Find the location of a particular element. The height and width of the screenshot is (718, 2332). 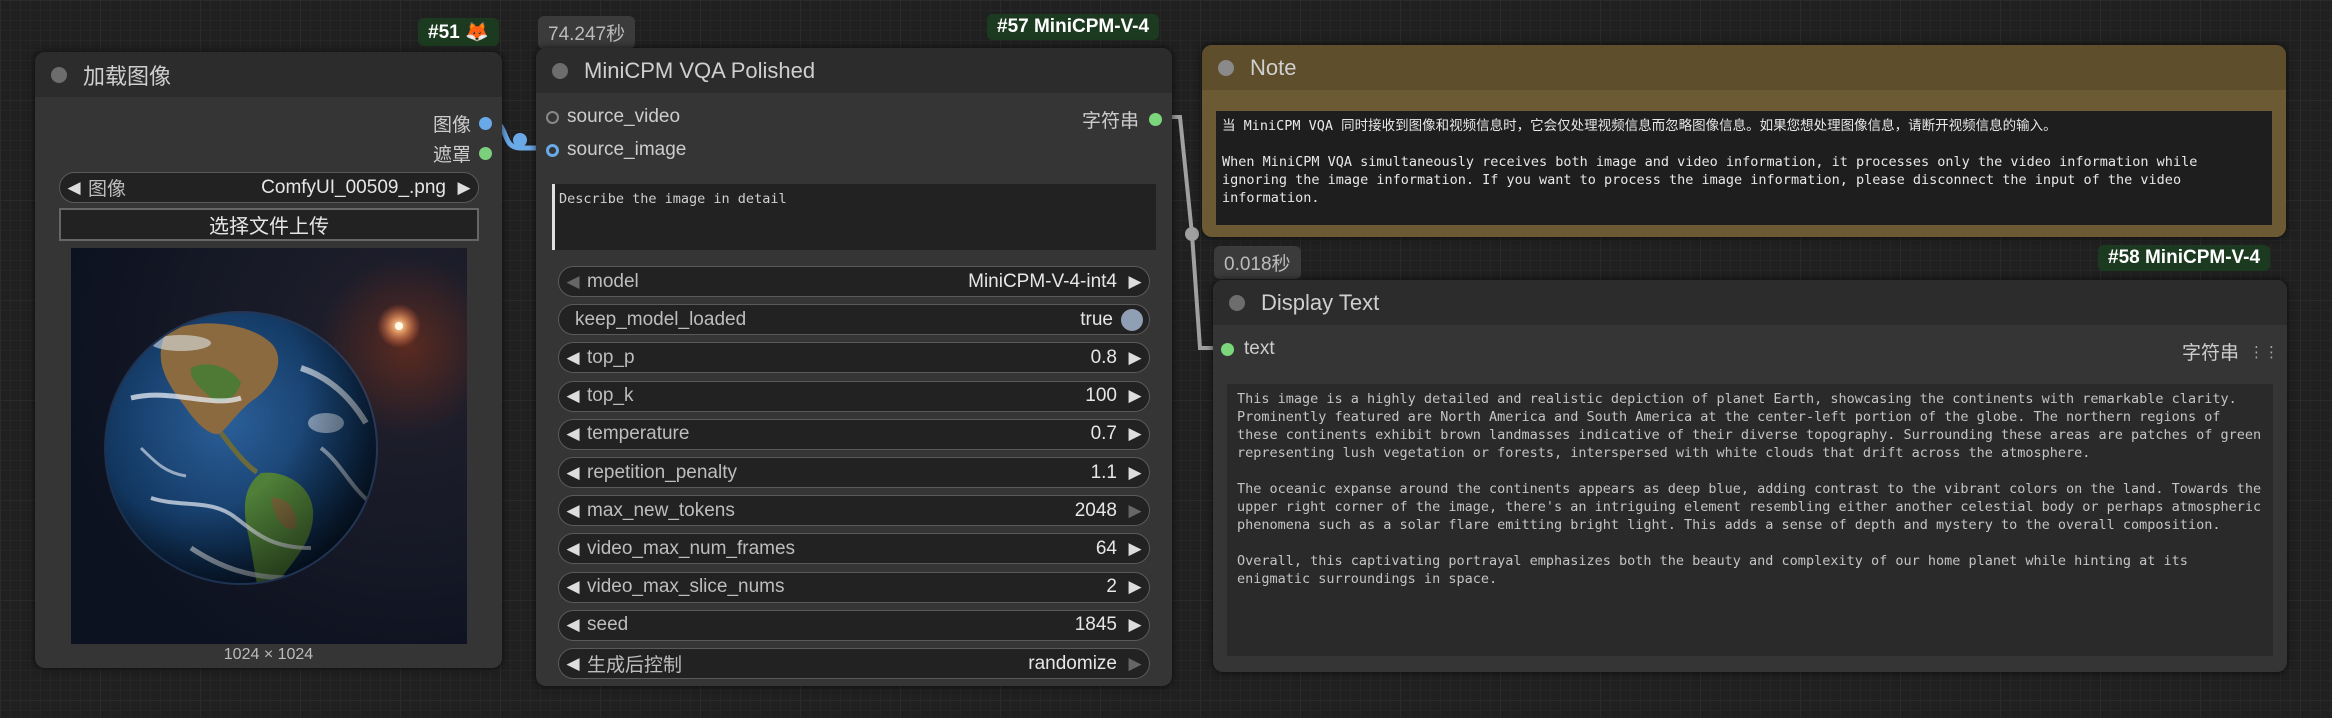

widget-3: ◀ top_p 0.8 ▶ is located at coordinates (854, 358).